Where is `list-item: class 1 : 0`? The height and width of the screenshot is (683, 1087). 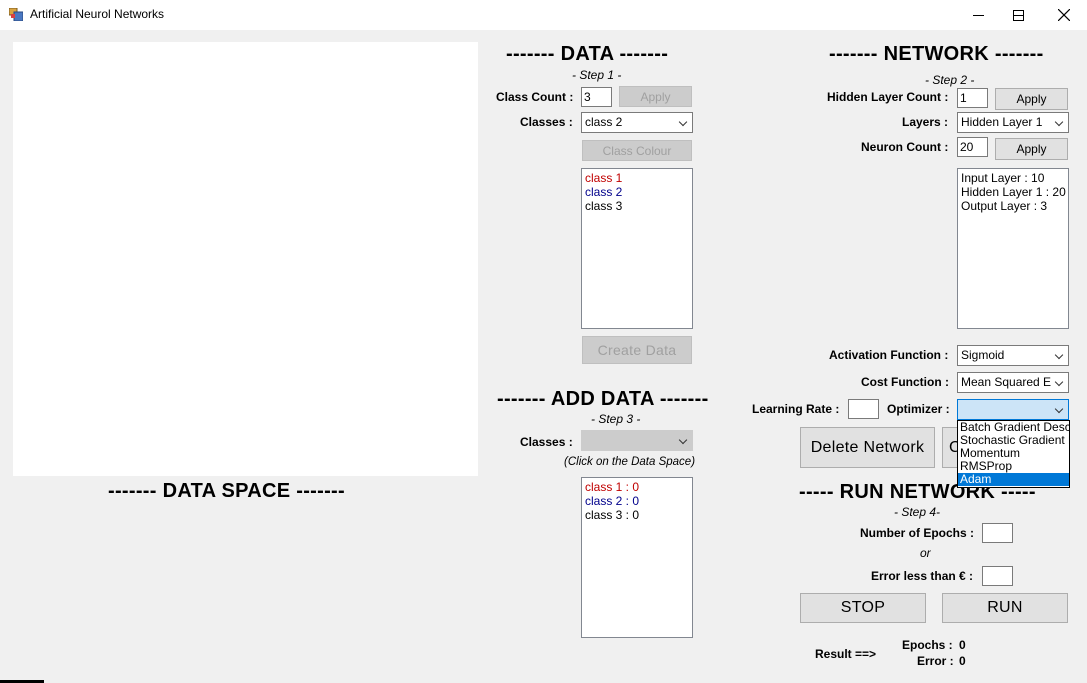 list-item: class 1 : 0 is located at coordinates (637, 487).